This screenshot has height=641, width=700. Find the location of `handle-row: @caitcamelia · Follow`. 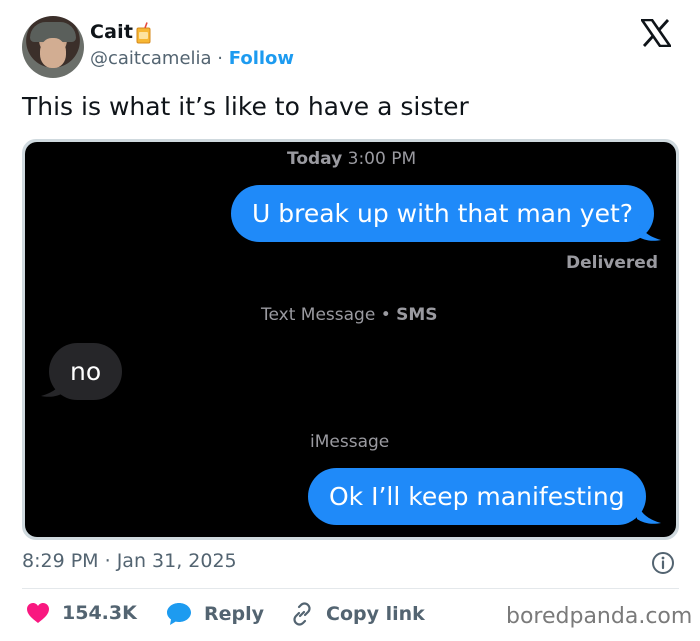

handle-row: @caitcamelia · Follow is located at coordinates (192, 58).